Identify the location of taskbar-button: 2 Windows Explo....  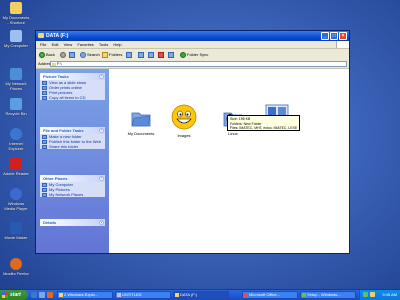
(85, 295).